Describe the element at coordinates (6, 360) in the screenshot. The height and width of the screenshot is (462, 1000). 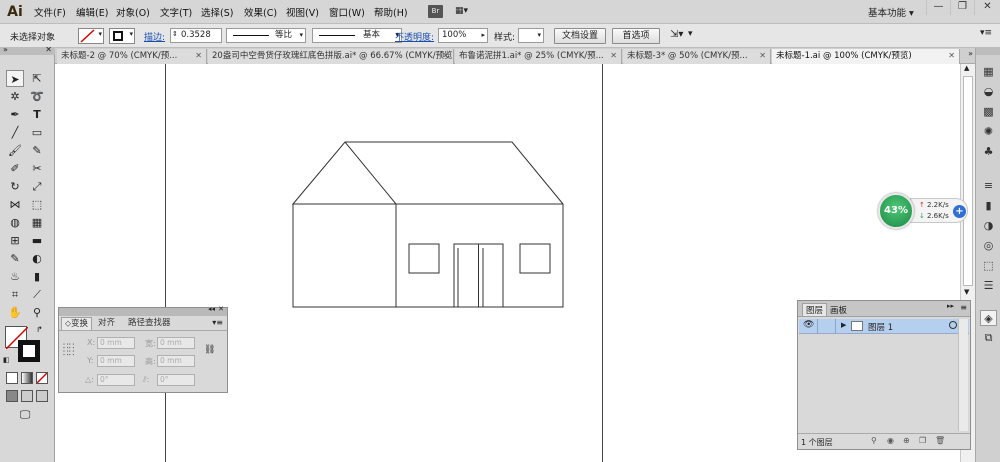
I see `default-colors-icon: ◧` at that location.